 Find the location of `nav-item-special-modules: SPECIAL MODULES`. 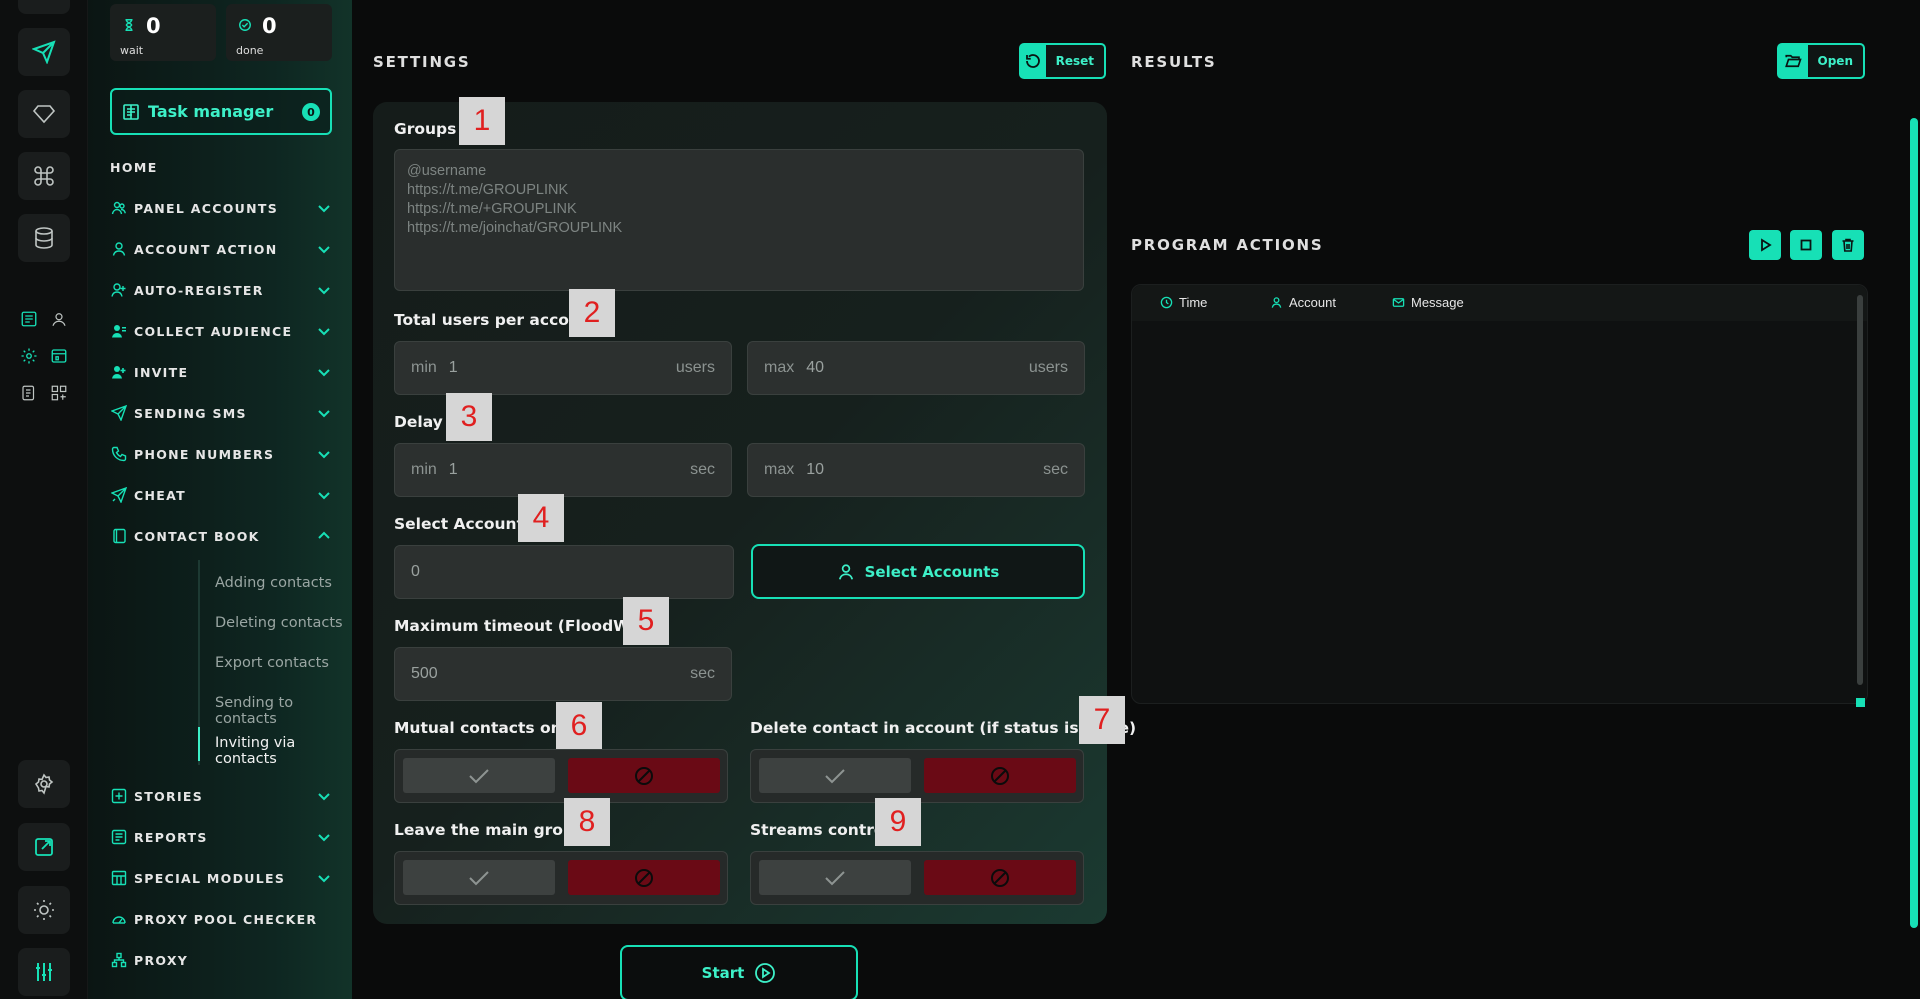

nav-item-special-modules: SPECIAL MODULES is located at coordinates (221, 878).